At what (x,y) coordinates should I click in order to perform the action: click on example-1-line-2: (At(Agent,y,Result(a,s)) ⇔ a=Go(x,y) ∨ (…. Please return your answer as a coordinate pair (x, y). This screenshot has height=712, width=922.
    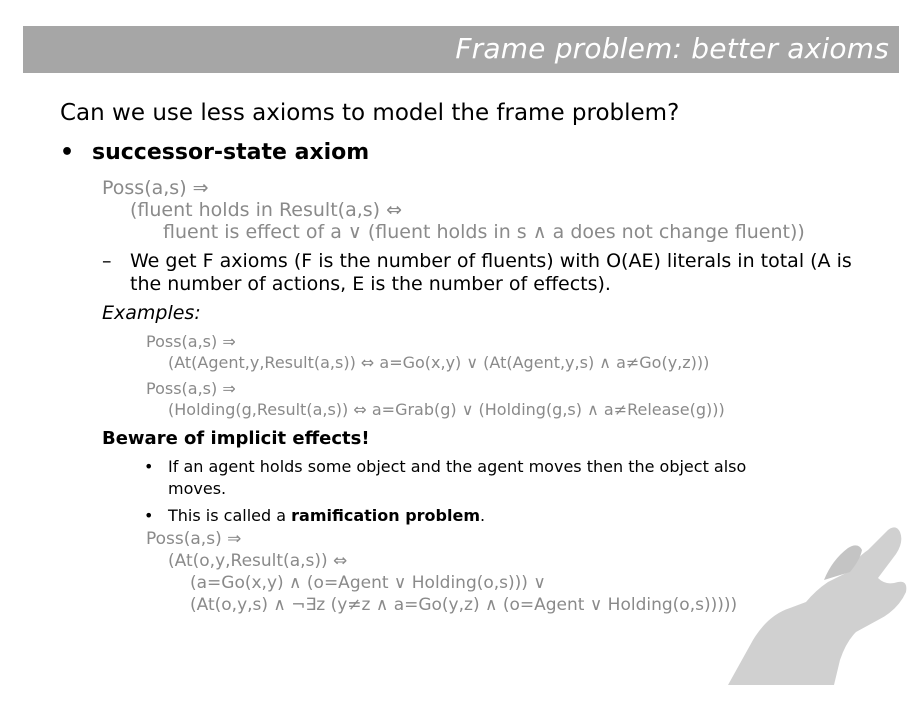
    Looking at the image, I should click on (439, 362).